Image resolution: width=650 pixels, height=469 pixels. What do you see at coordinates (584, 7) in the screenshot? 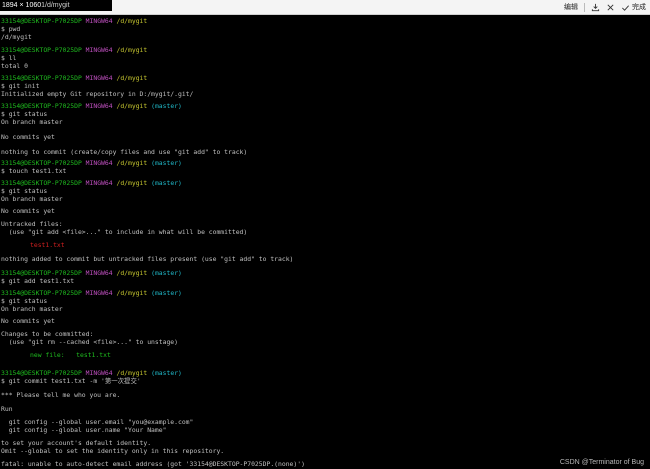
I see `toolbar-divider` at bounding box center [584, 7].